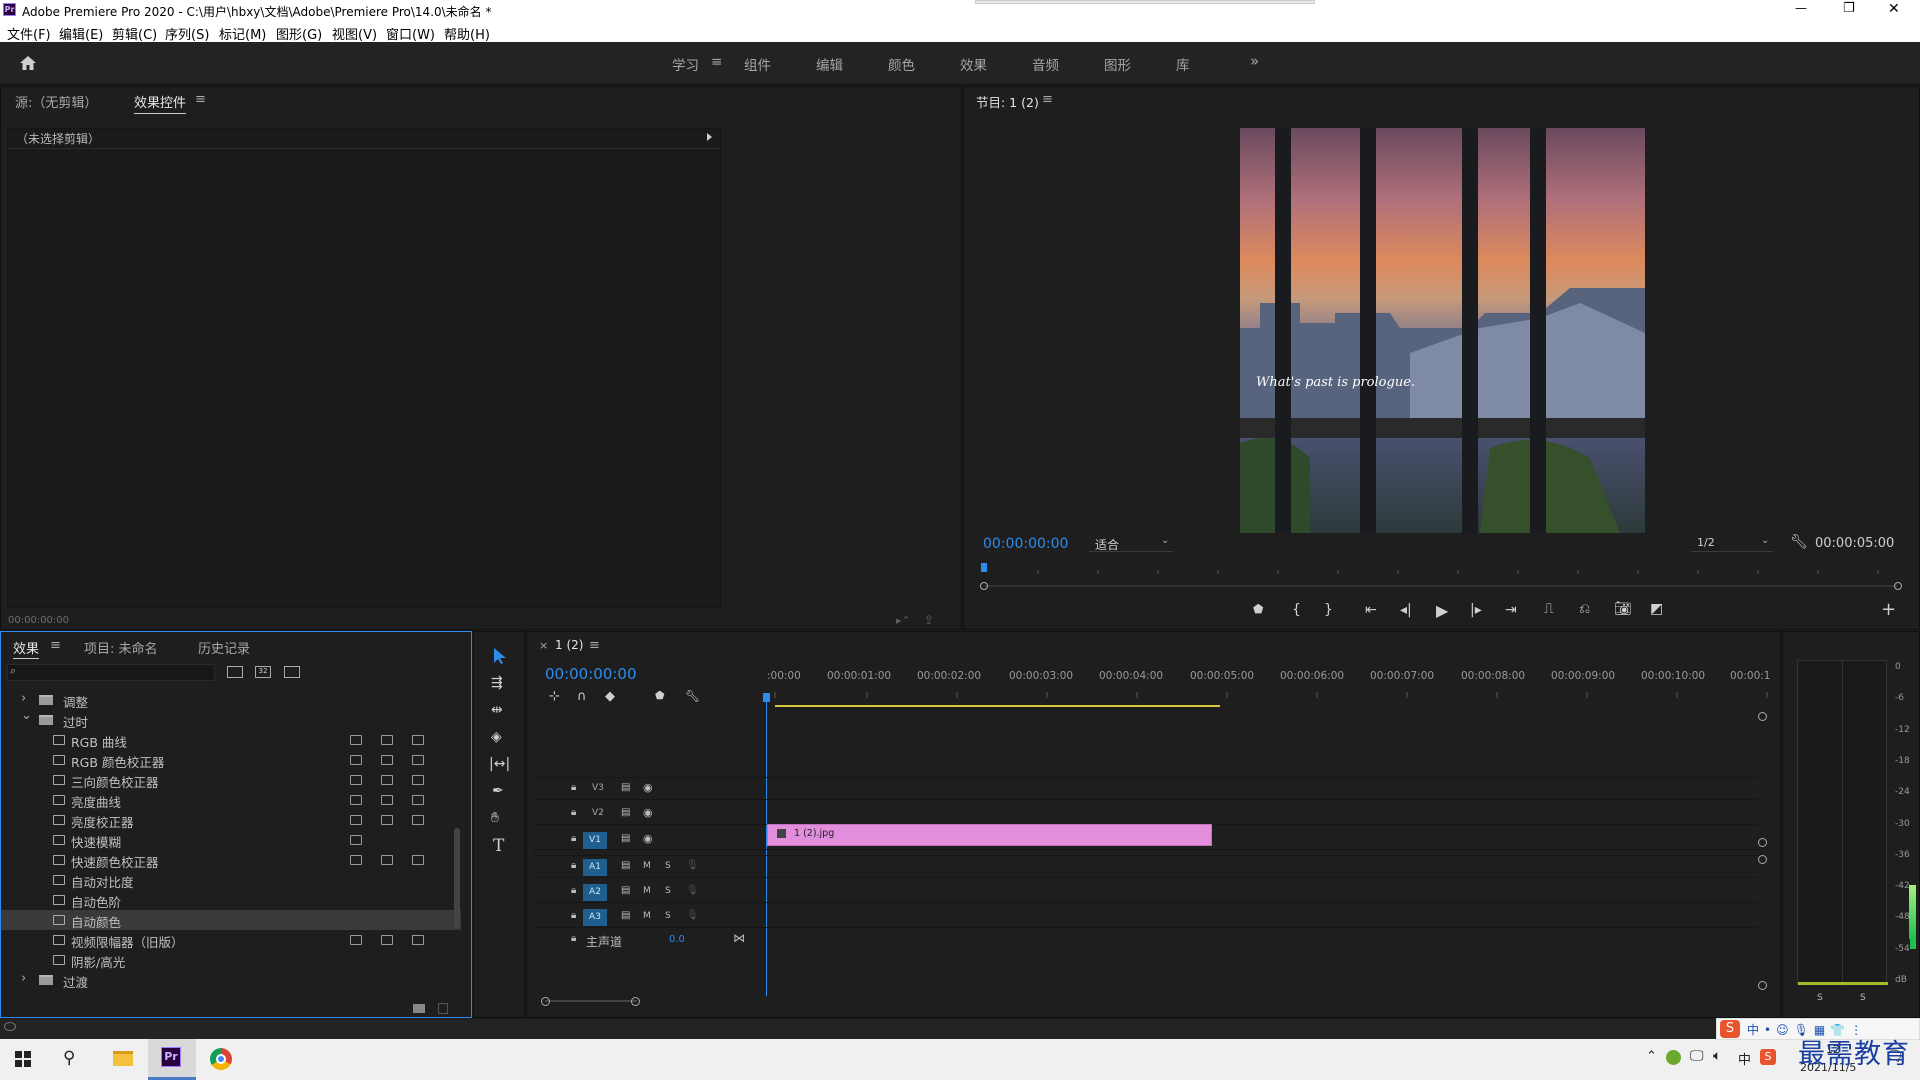 This screenshot has height=1080, width=1920. Describe the element at coordinates (1117, 64) in the screenshot. I see `workspace-graphics: 图形` at that location.